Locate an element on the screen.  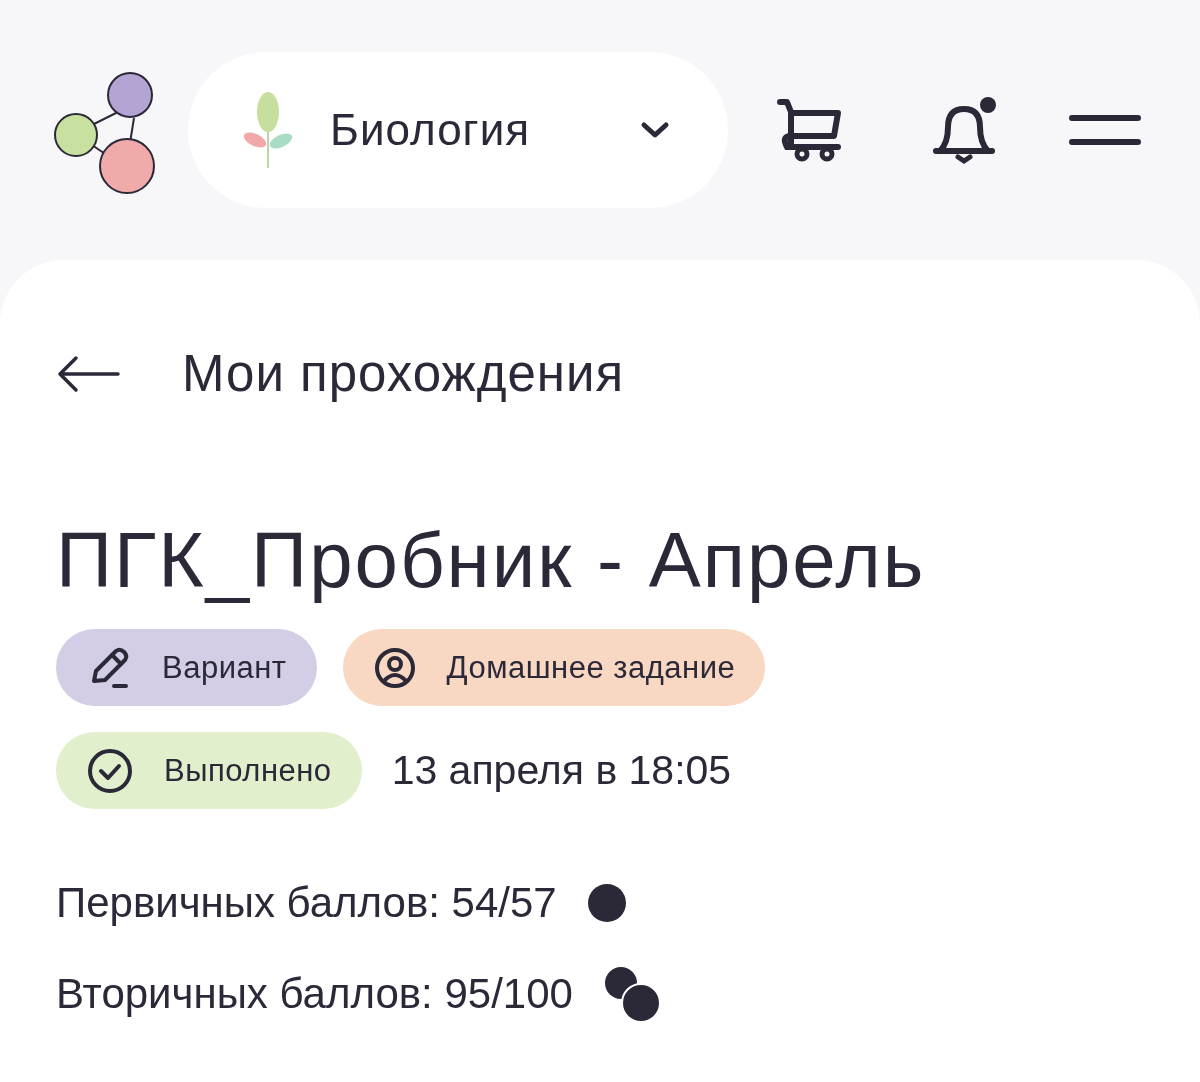
chevron-down-icon is located at coordinates (655, 130).